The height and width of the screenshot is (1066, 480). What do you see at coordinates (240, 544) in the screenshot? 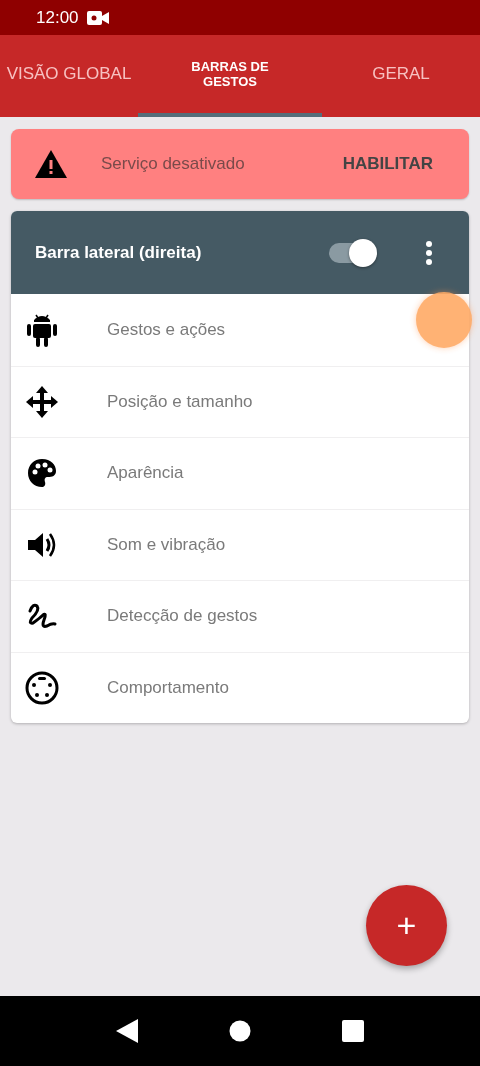
I see `menu-item: Som e vibração` at bounding box center [240, 544].